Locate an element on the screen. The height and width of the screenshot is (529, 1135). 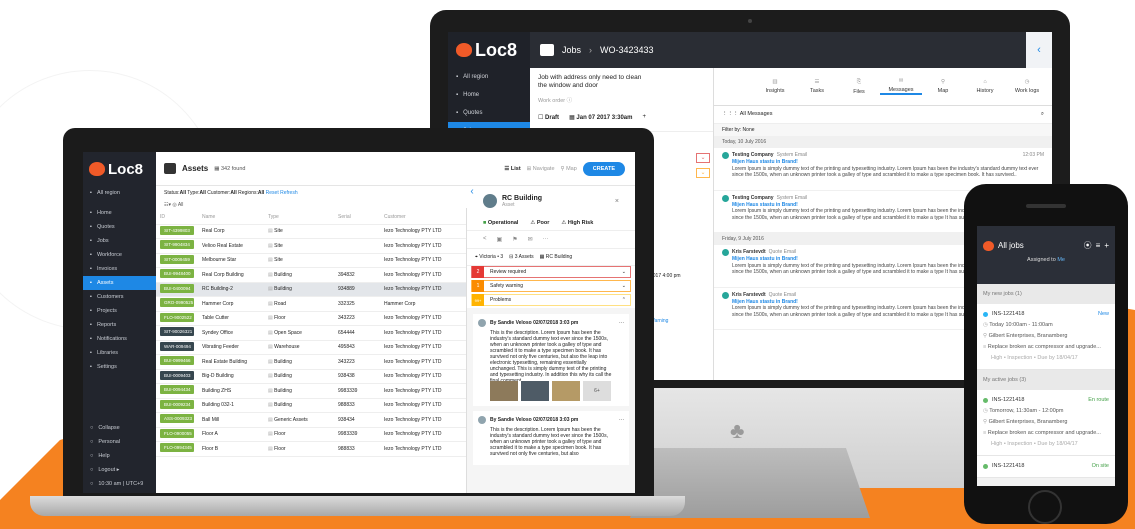
all-messages-filter: ⋮⋮⋮ All Messages is located at coordinates (747, 114).